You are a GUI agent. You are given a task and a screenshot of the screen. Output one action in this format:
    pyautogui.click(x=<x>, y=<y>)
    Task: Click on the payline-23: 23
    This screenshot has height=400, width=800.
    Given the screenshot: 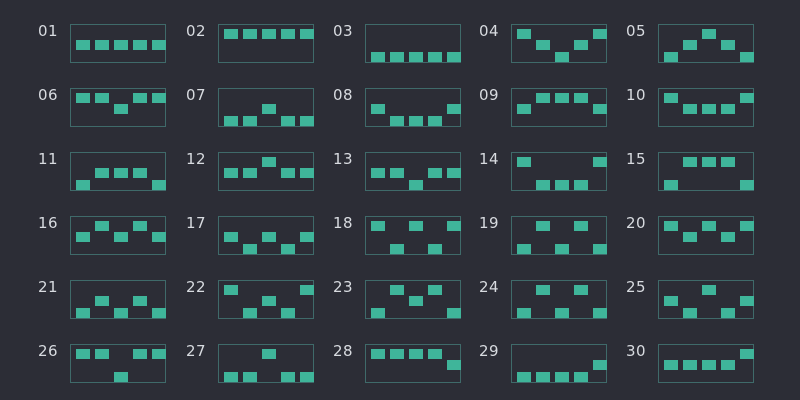 What is the action you would take?
    pyautogui.click(x=406, y=303)
    